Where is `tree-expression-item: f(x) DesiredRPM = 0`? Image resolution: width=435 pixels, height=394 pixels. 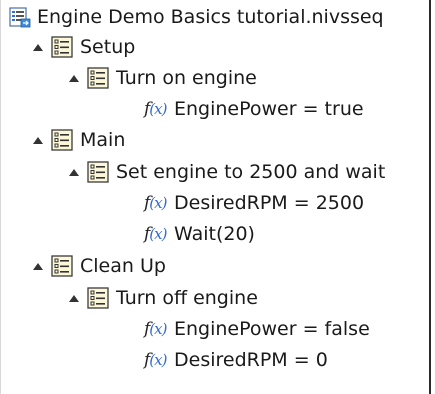 tree-expression-item: f(x) DesiredRPM = 0 is located at coordinates (236, 360).